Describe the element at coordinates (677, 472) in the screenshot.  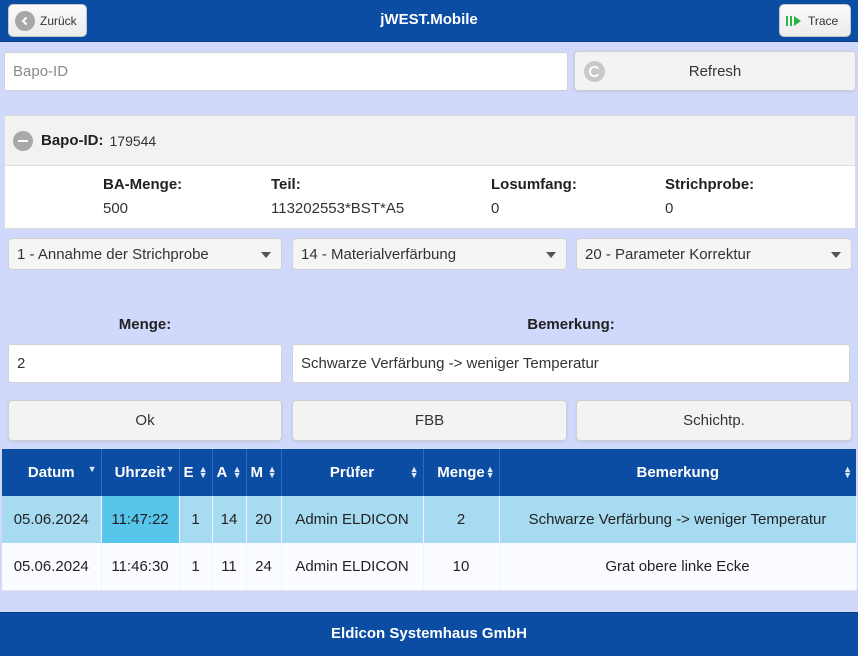
I see `column-header-bemerkung: Bemerkung ▲ ▼` at that location.